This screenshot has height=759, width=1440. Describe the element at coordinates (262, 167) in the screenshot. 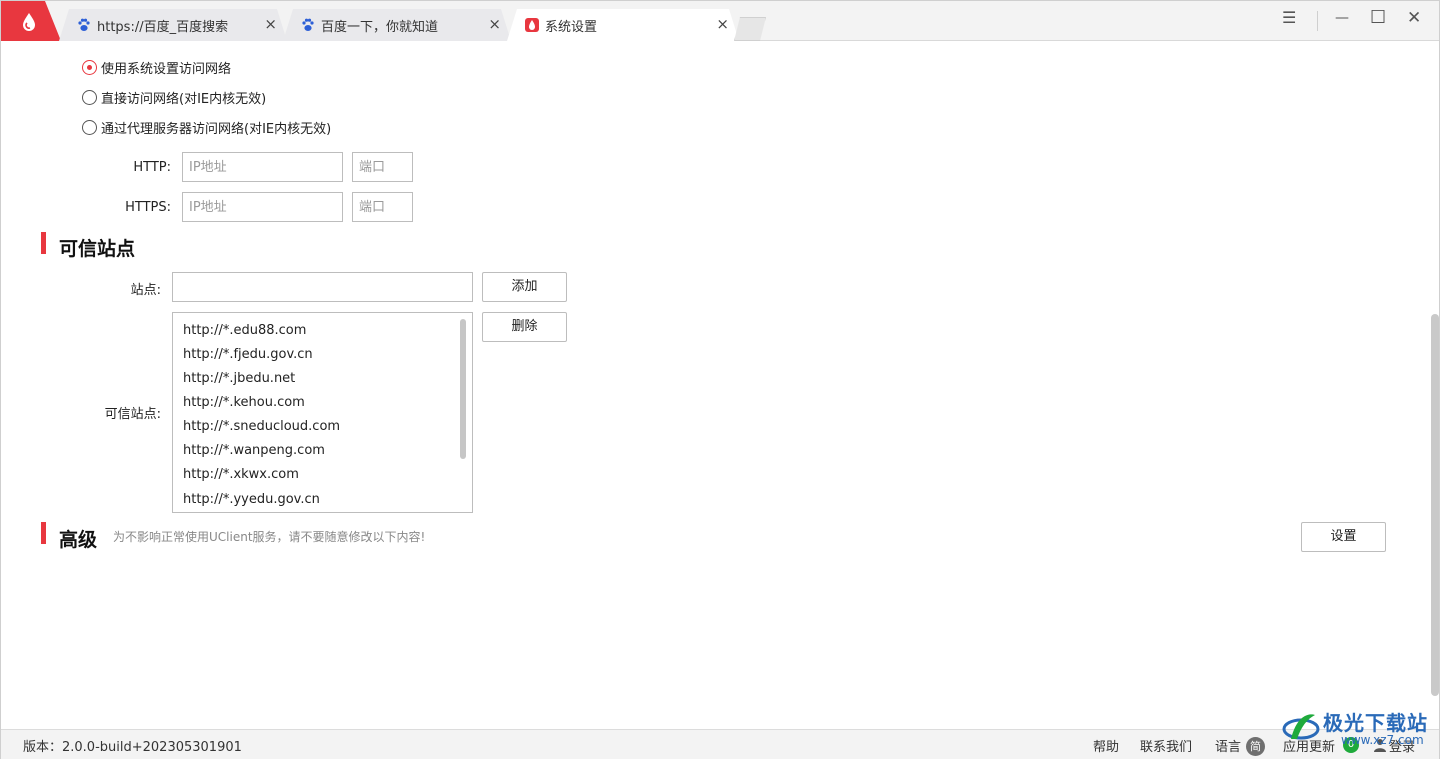

I see `http-ip-input` at that location.